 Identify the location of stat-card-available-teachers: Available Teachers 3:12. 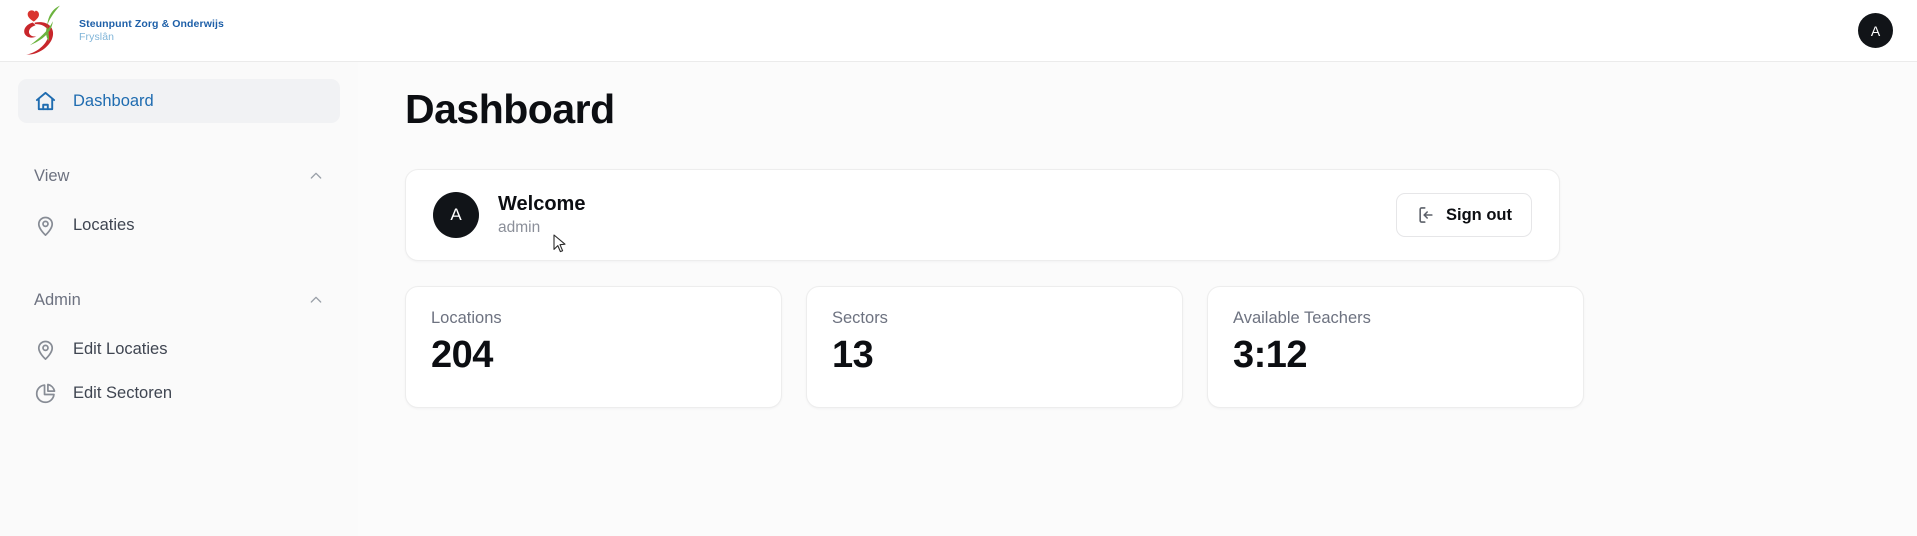
(1395, 347).